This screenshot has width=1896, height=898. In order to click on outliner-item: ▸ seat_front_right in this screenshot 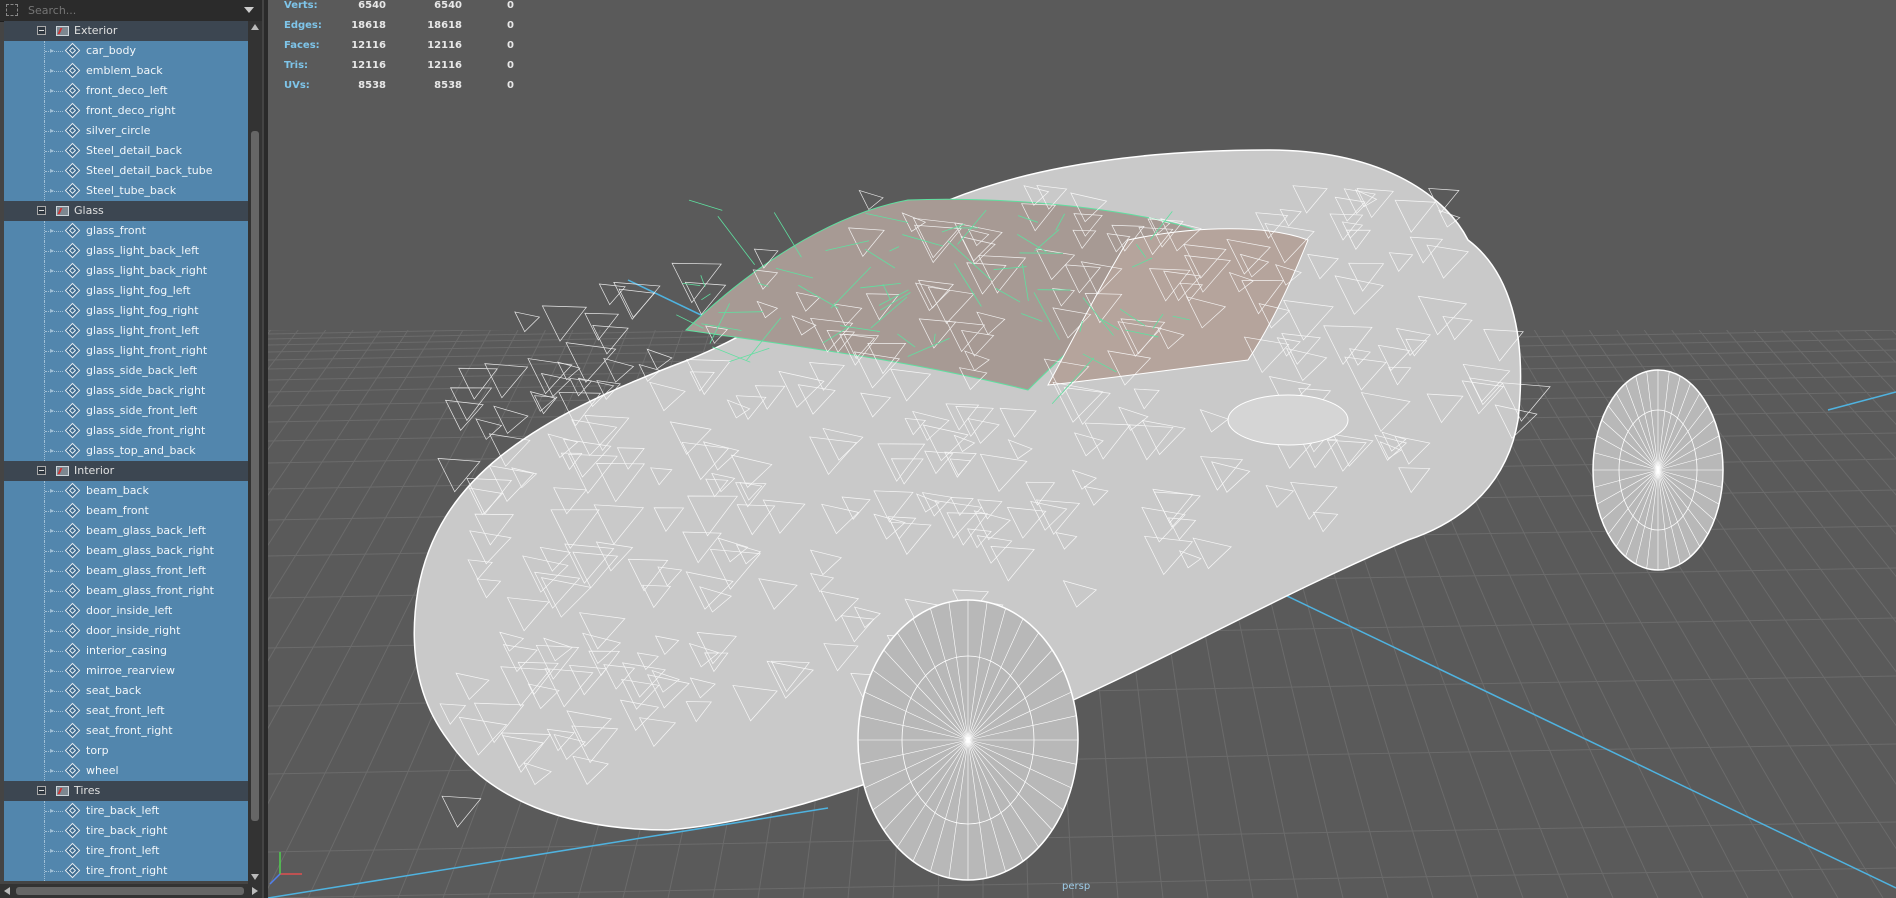, I will do `click(126, 731)`.